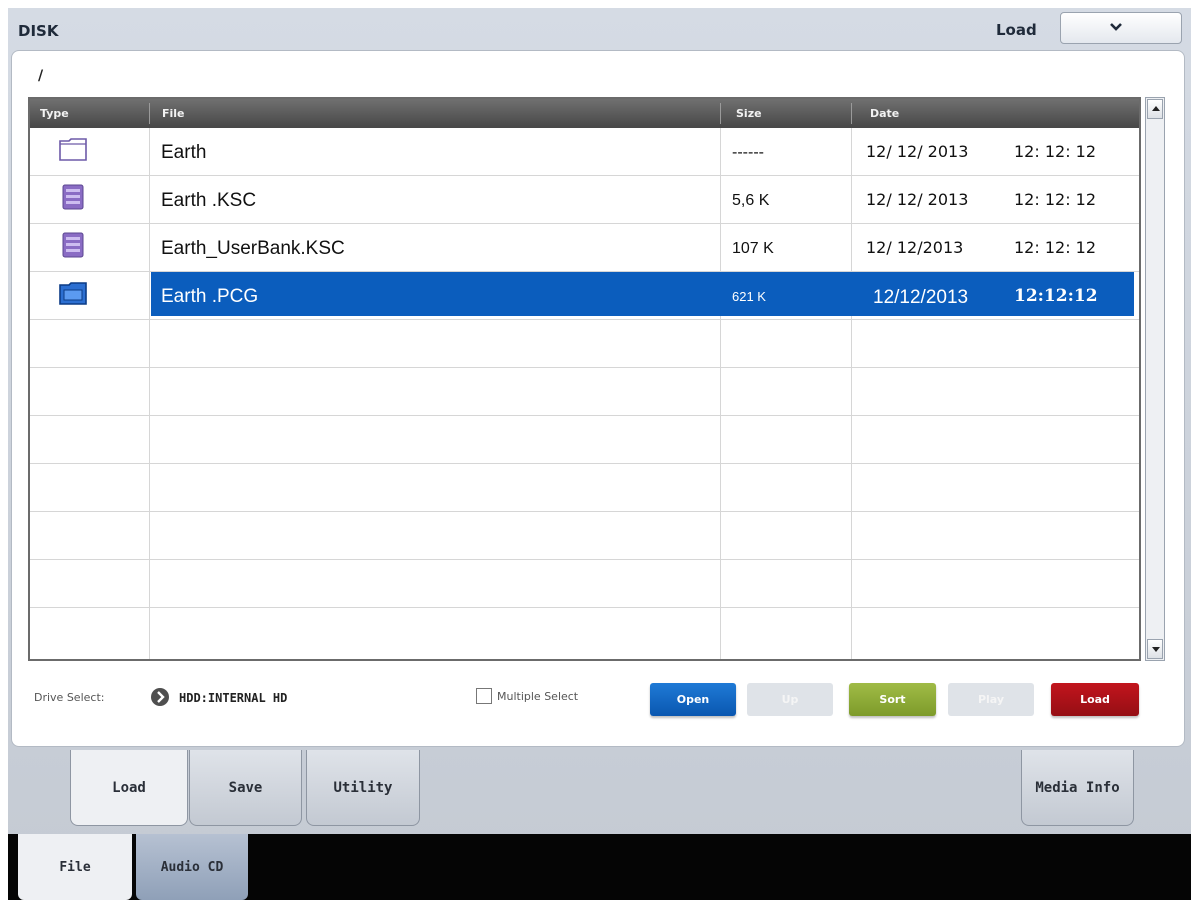  I want to click on file-size: 107 K, so click(753, 248).